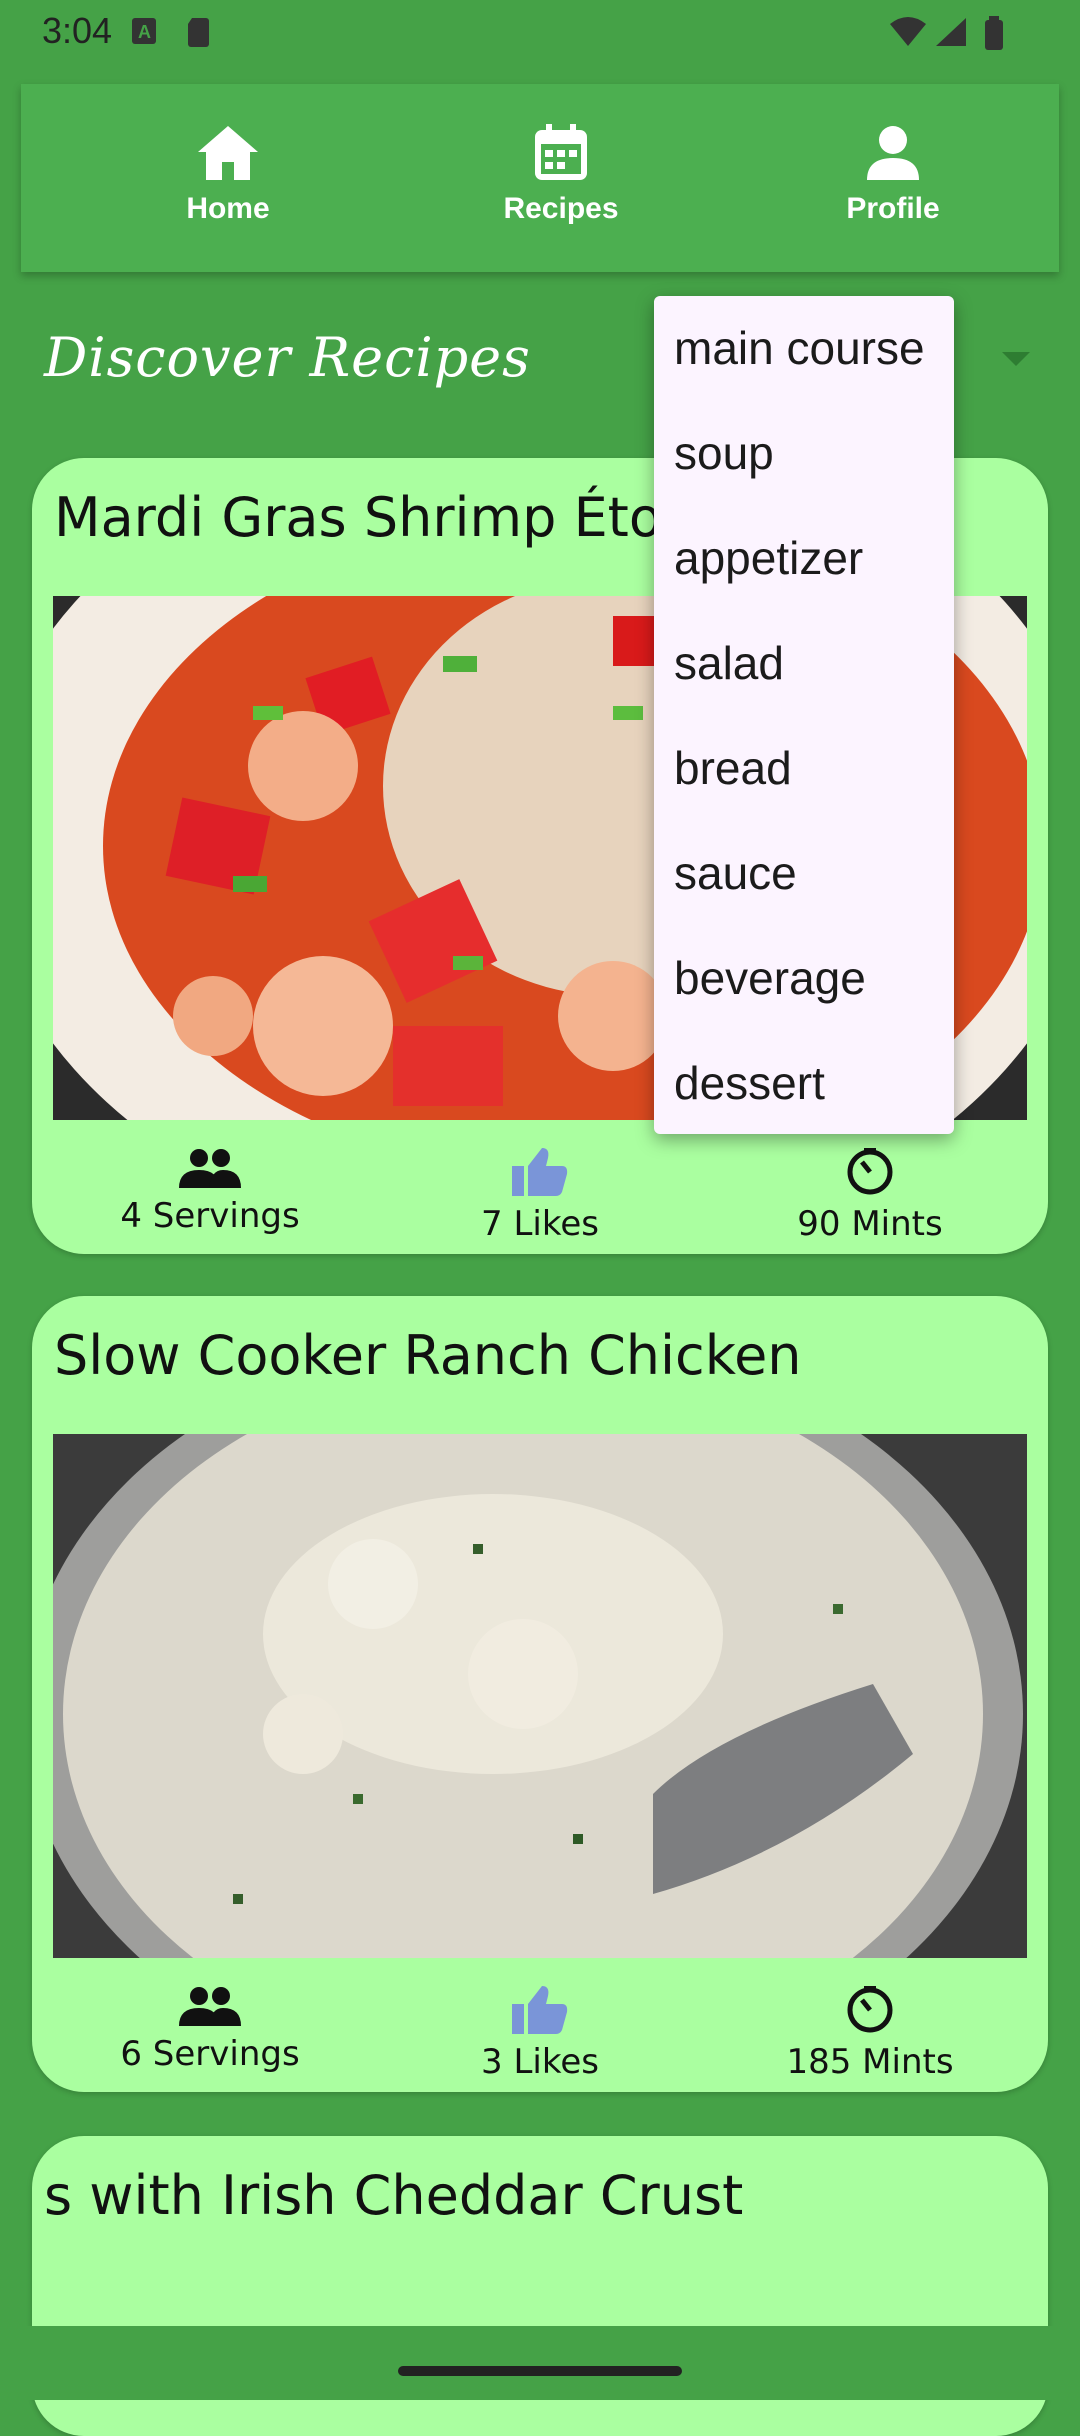 This screenshot has height=2436, width=1080. I want to click on time-value: 185 Mints, so click(870, 2062).